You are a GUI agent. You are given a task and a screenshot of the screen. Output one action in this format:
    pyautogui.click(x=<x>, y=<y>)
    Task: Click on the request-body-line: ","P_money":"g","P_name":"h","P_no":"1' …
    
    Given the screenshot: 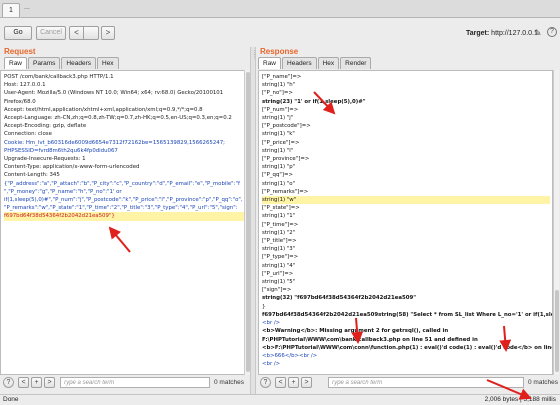 What is the action you would take?
    pyautogui.click(x=63, y=191)
    